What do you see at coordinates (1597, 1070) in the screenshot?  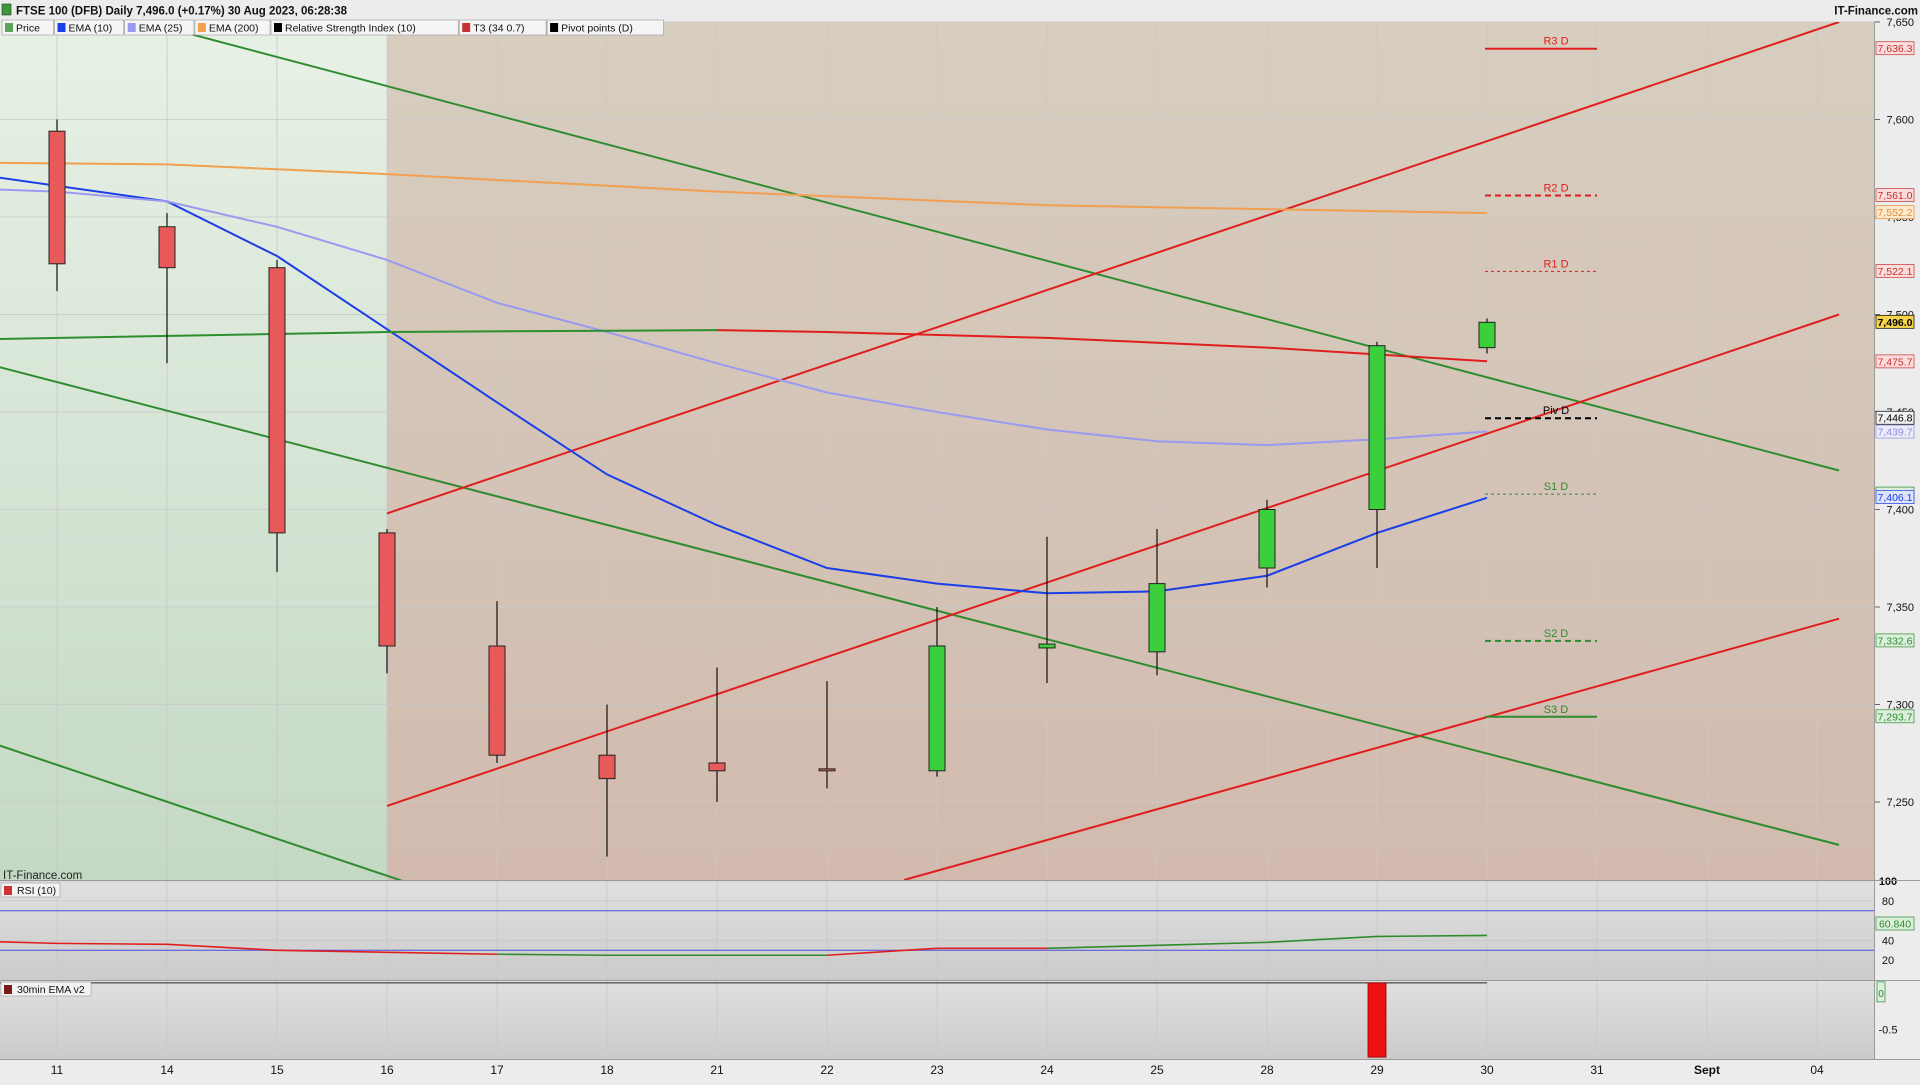 I see `x-tick-label: 31` at bounding box center [1597, 1070].